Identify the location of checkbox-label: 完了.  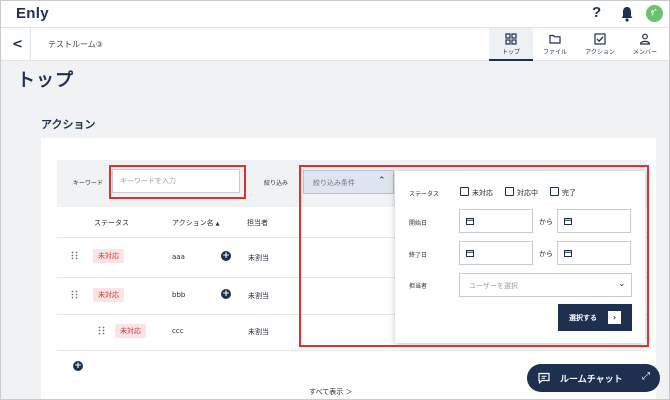
(569, 193).